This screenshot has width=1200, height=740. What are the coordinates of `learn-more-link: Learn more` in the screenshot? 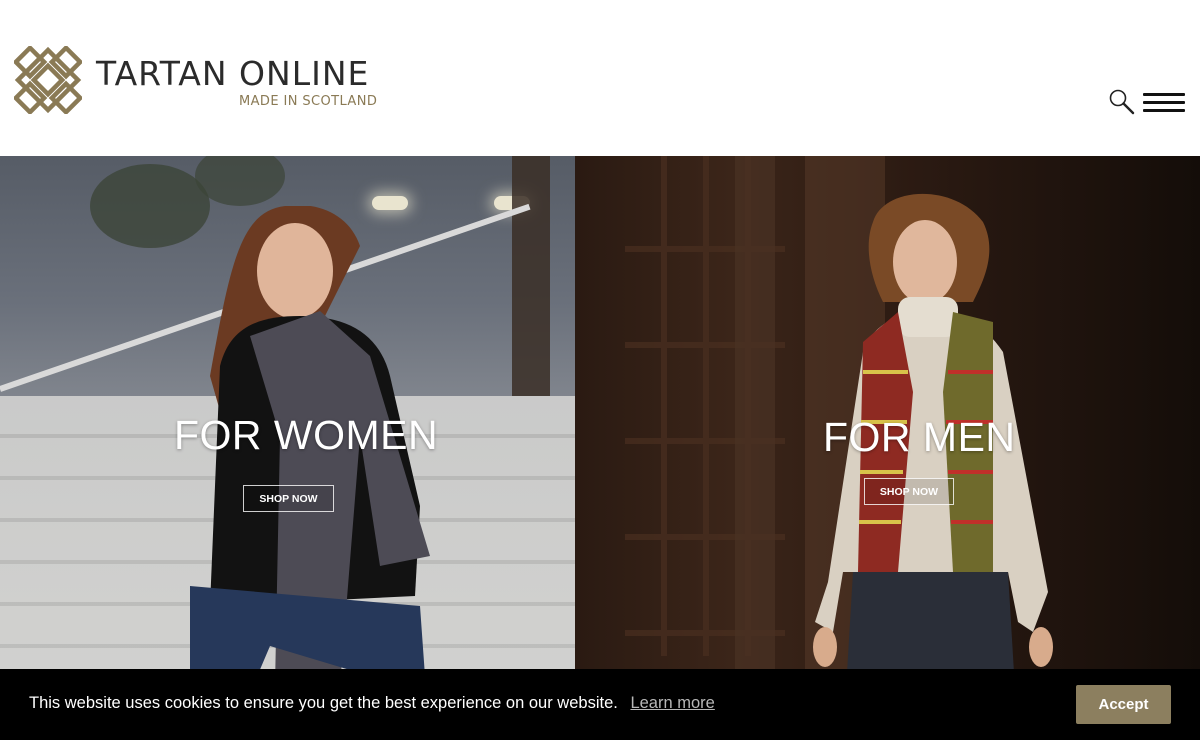 It's located at (672, 703).